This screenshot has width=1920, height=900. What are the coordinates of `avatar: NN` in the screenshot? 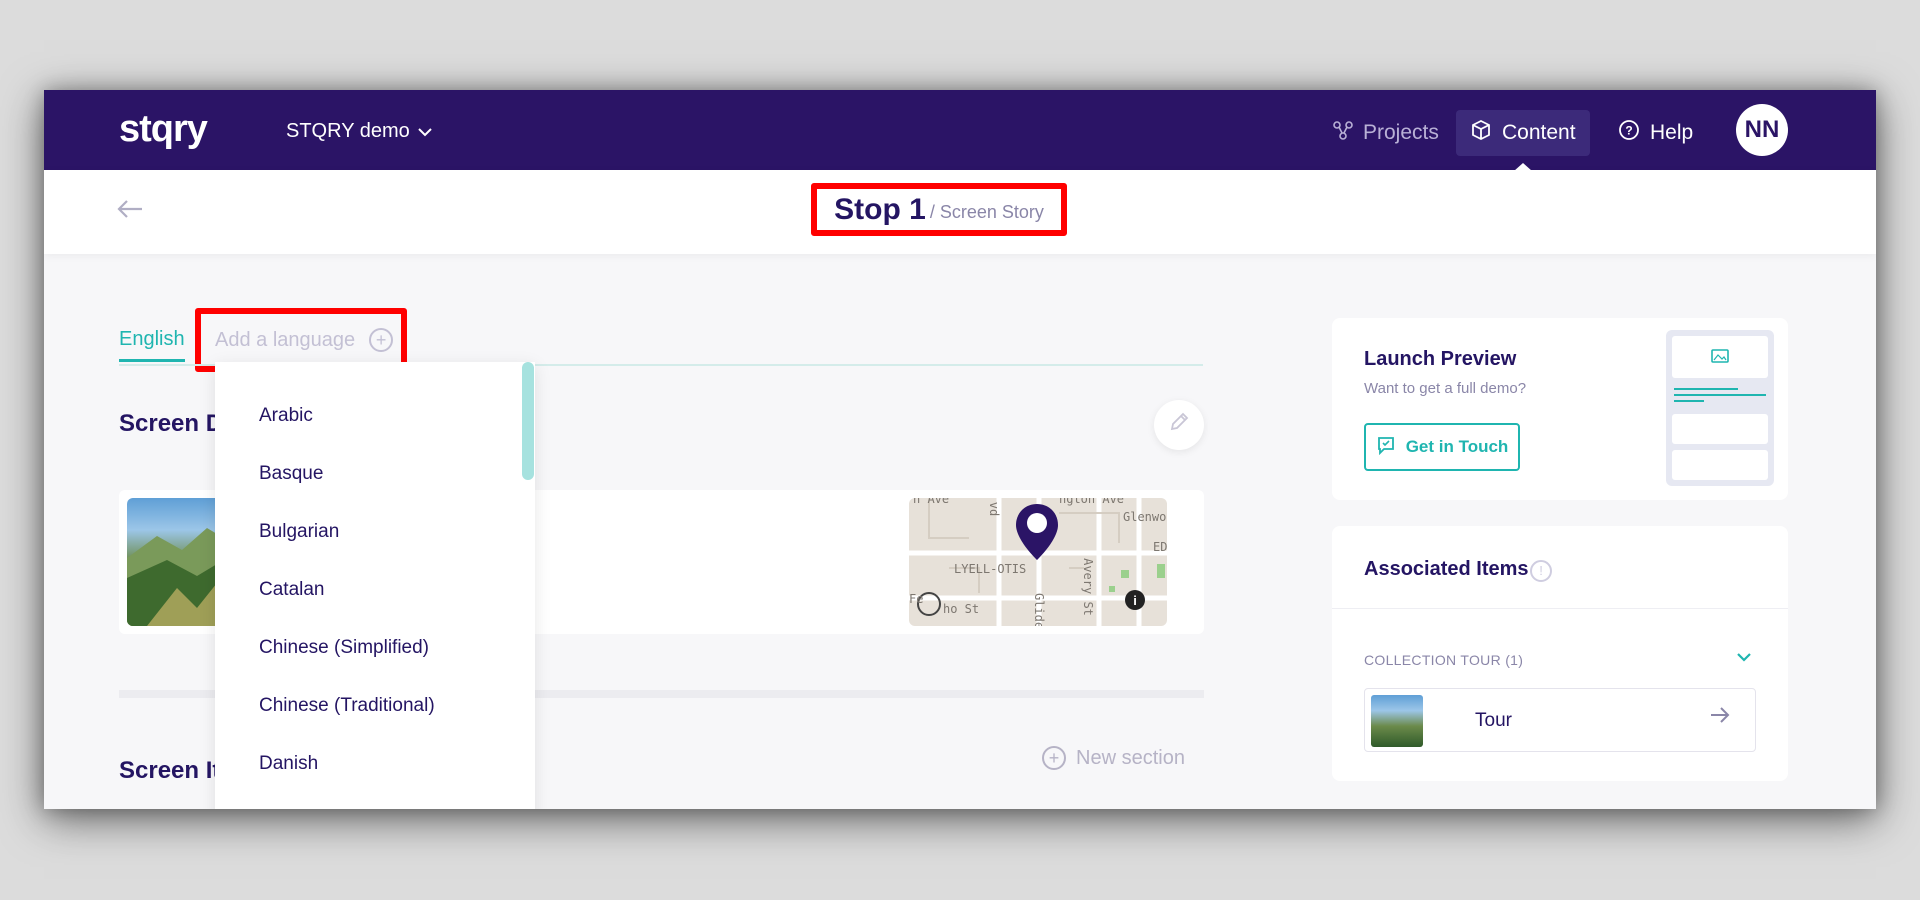 It's located at (1762, 130).